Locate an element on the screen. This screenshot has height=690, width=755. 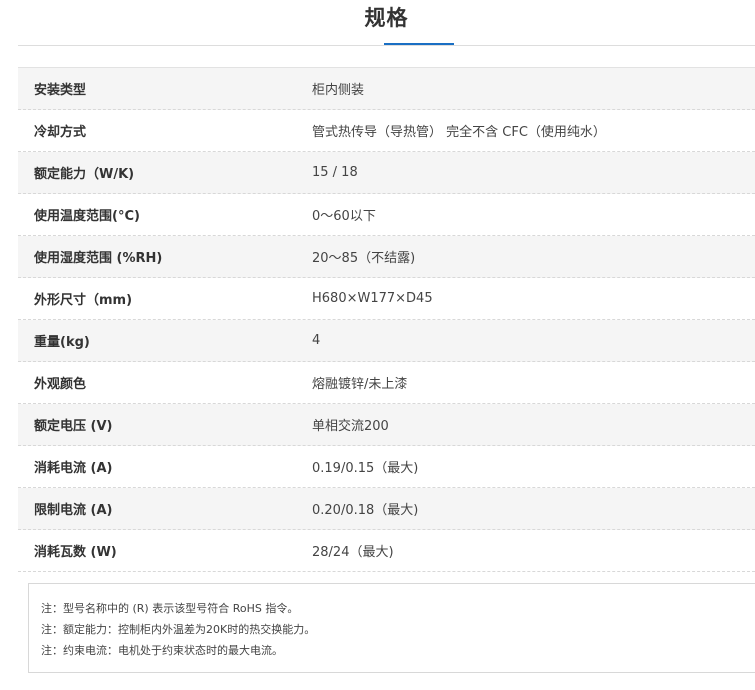
spec-label: 消耗瓦数 (W) is located at coordinates (75, 552).